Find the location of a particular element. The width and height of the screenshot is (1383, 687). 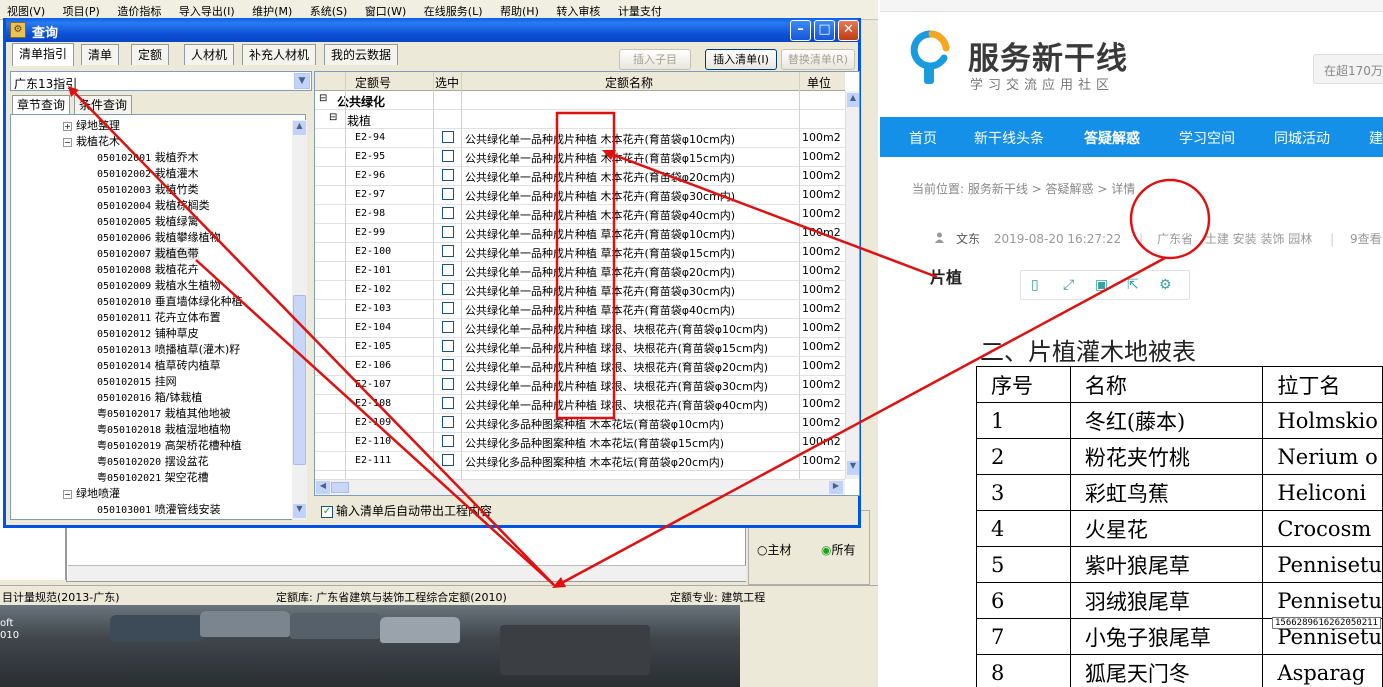

copy-icon: ▯ is located at coordinates (1035, 285).